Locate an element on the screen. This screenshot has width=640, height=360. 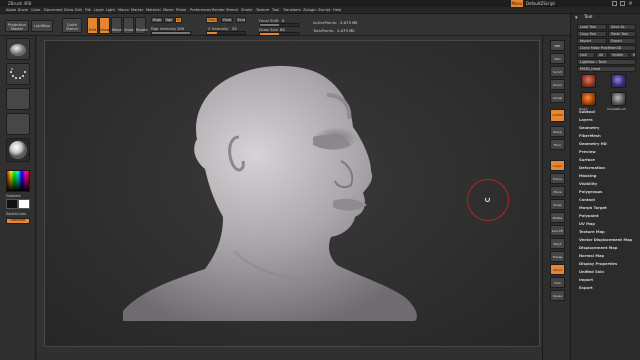
maximize-icon is located at coordinates (622, 3).